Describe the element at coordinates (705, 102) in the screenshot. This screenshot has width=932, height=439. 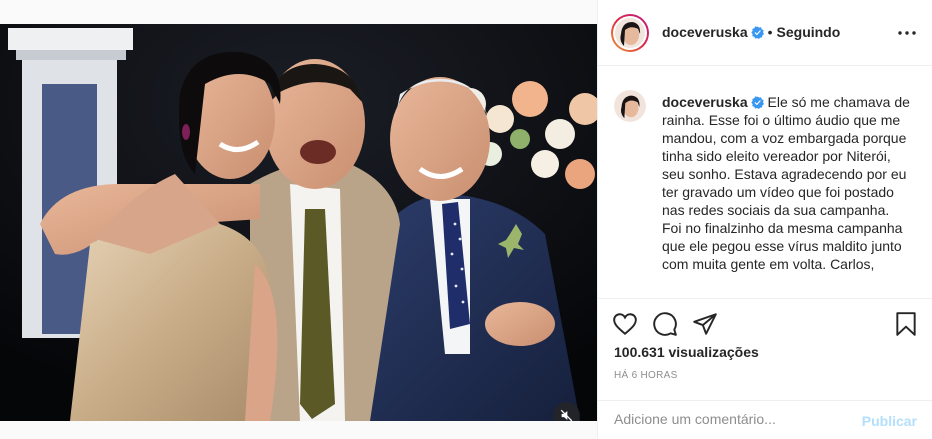
I see `caption-username: doceveruska` at that location.